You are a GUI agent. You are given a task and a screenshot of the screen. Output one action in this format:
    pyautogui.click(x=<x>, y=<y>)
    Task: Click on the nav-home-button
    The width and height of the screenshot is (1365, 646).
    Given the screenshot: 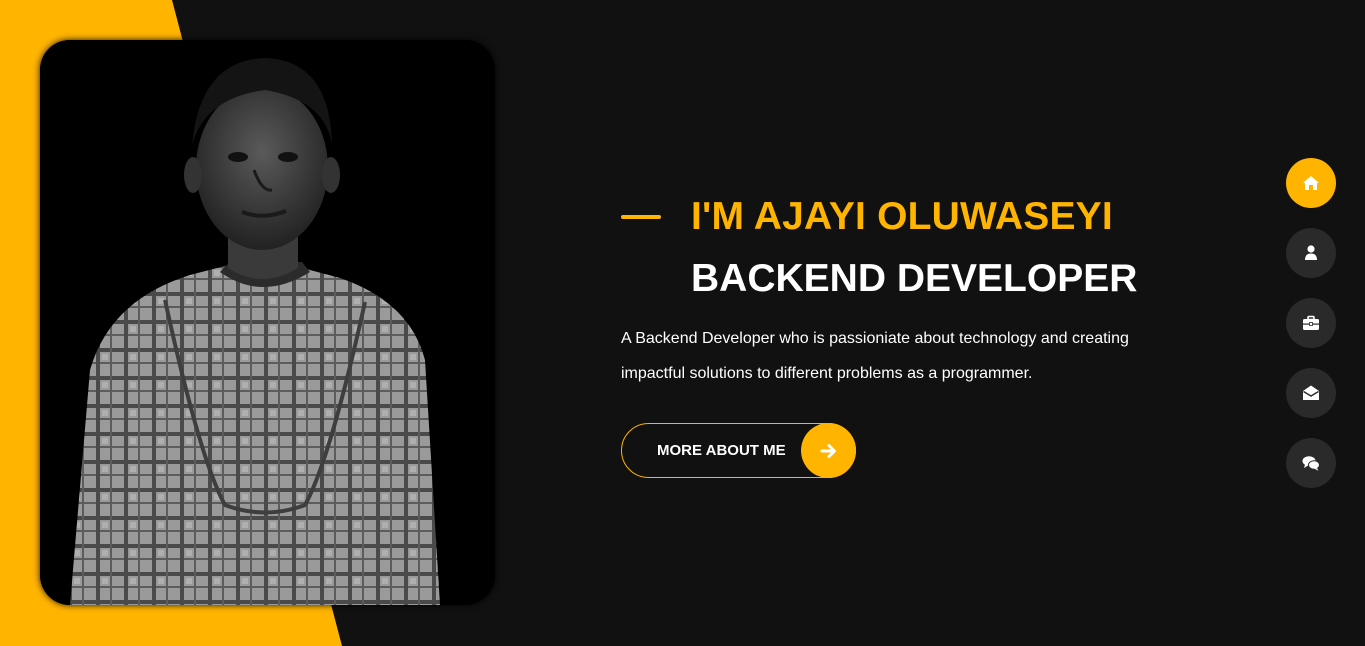 What is the action you would take?
    pyautogui.click(x=1311, y=183)
    